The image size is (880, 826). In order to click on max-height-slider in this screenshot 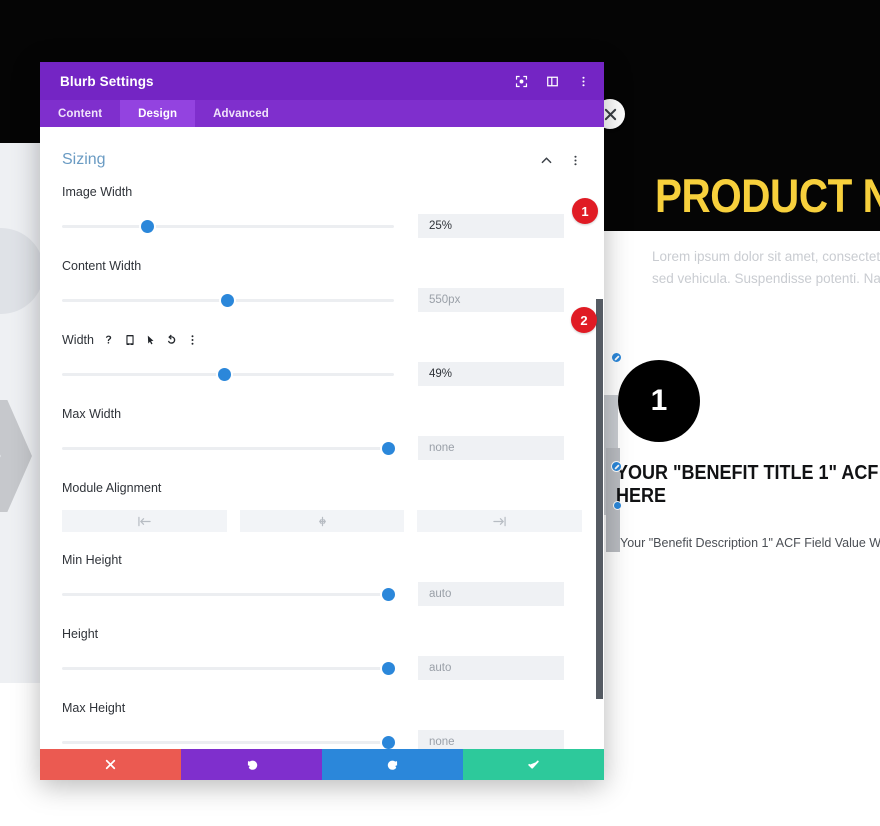, I will do `click(228, 741)`.